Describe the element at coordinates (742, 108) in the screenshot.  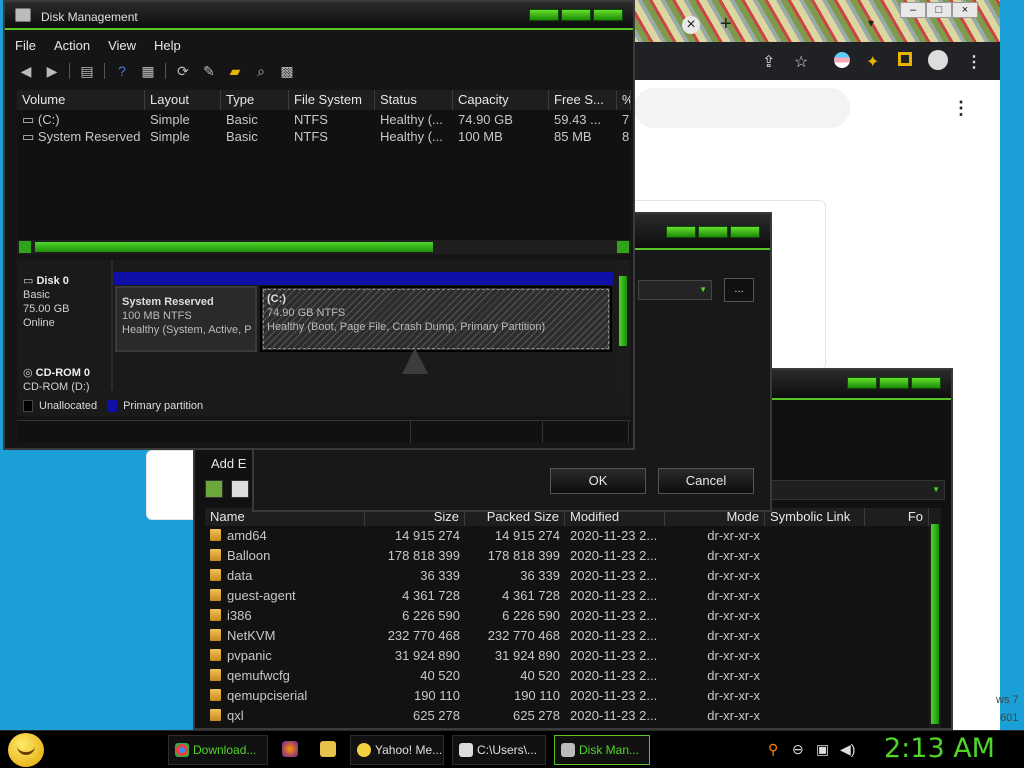
I see `search-box` at that location.